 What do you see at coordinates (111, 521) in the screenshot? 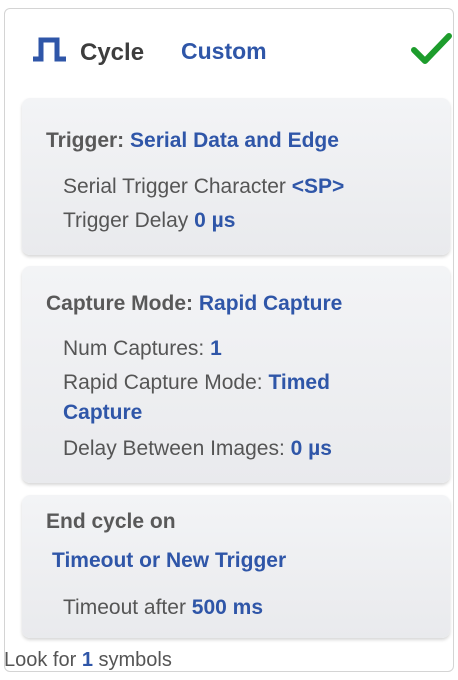
I see `end-cycle-title: End cycle on` at bounding box center [111, 521].